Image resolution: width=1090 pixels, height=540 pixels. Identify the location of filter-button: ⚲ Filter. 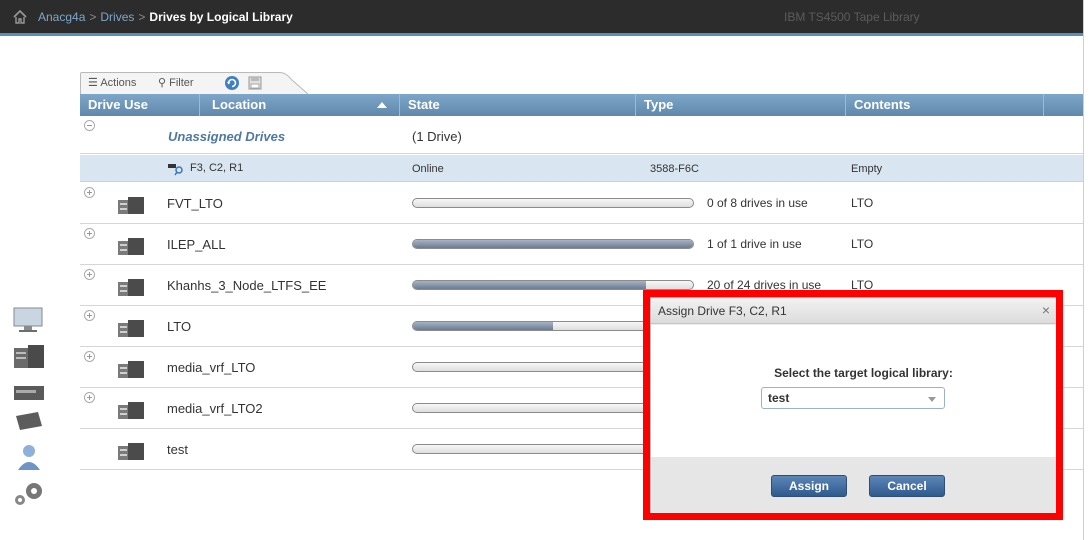
(176, 82).